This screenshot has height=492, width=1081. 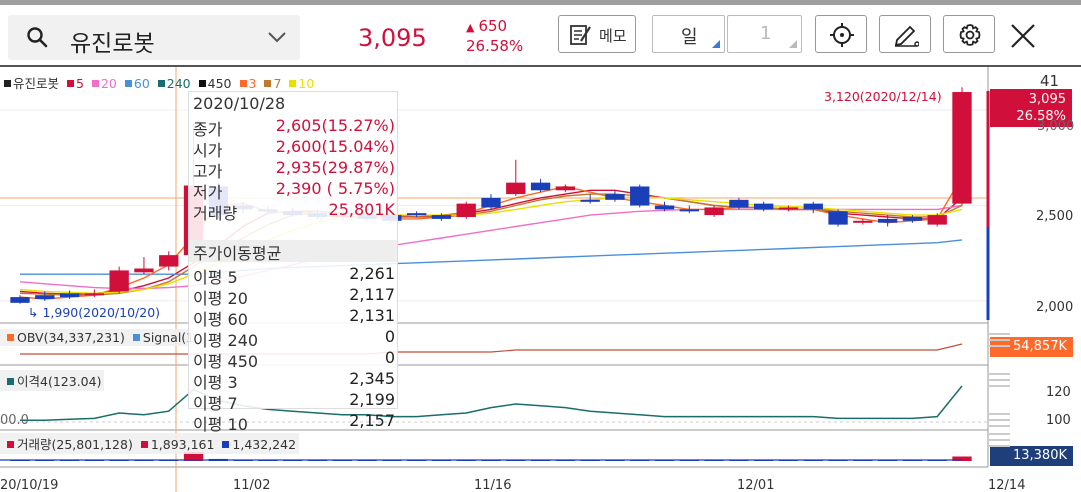 What do you see at coordinates (335, 146) in the screenshot?
I see `tooltip-value: 2,600(15.04%)` at bounding box center [335, 146].